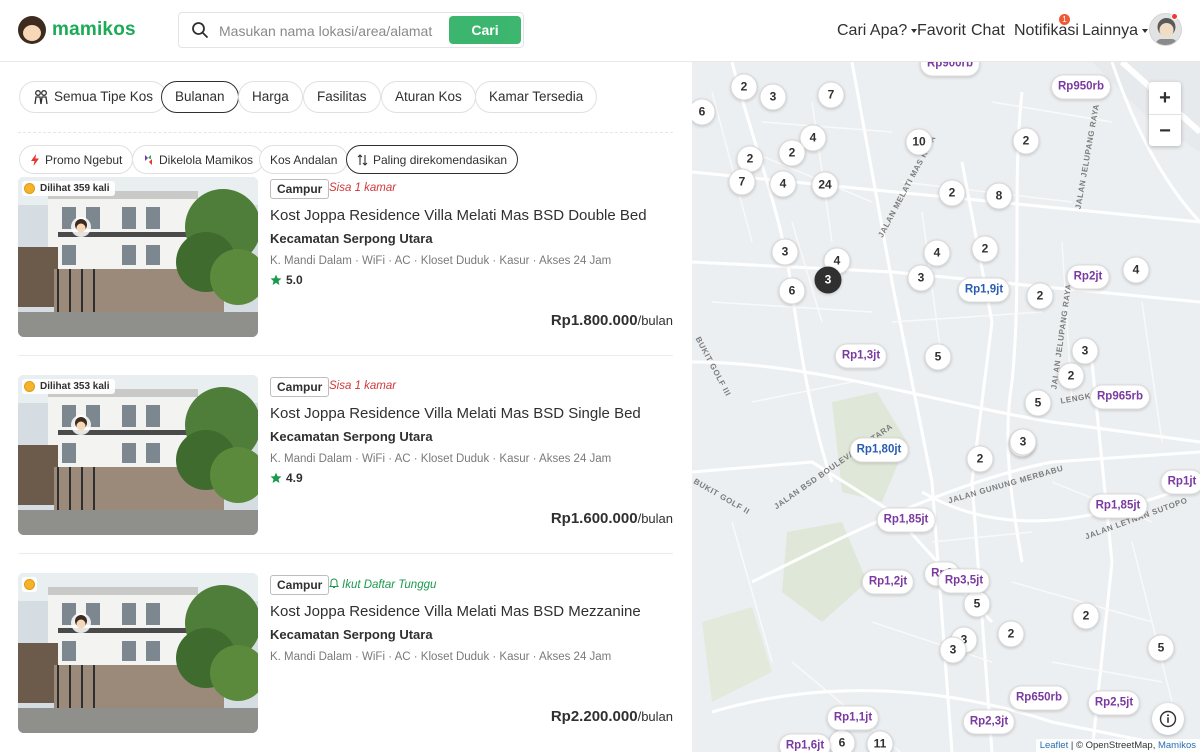 The image size is (1200, 752). I want to click on filter-aturan-kos: Aturan Kos, so click(428, 97).